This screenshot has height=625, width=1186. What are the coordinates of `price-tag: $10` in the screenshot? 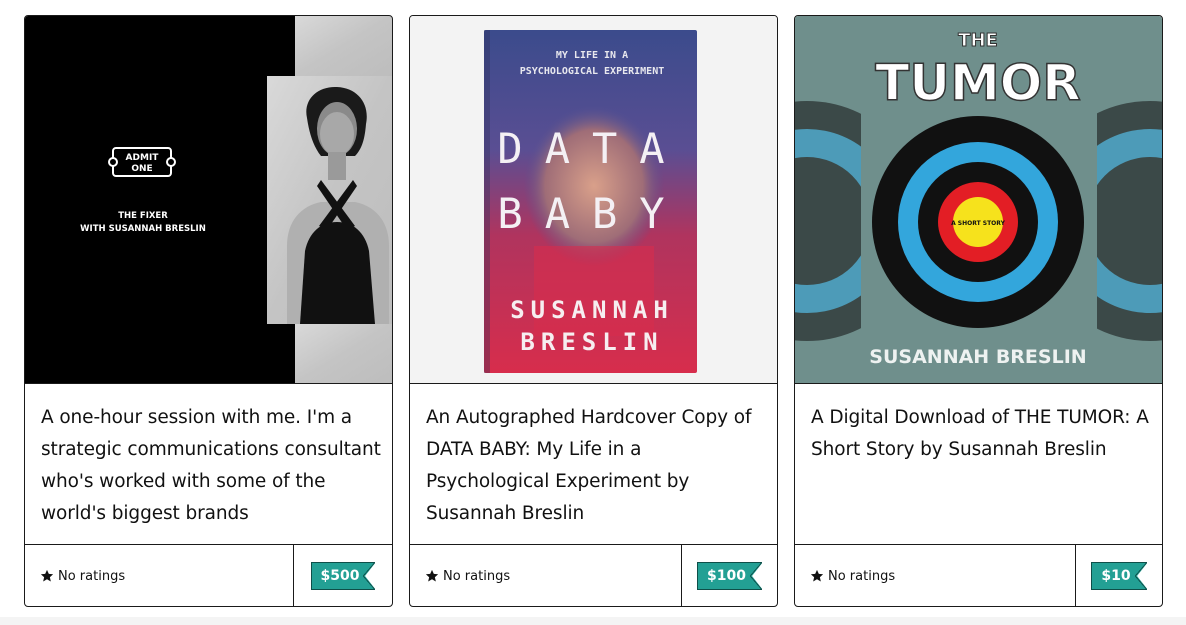 It's located at (1119, 576).